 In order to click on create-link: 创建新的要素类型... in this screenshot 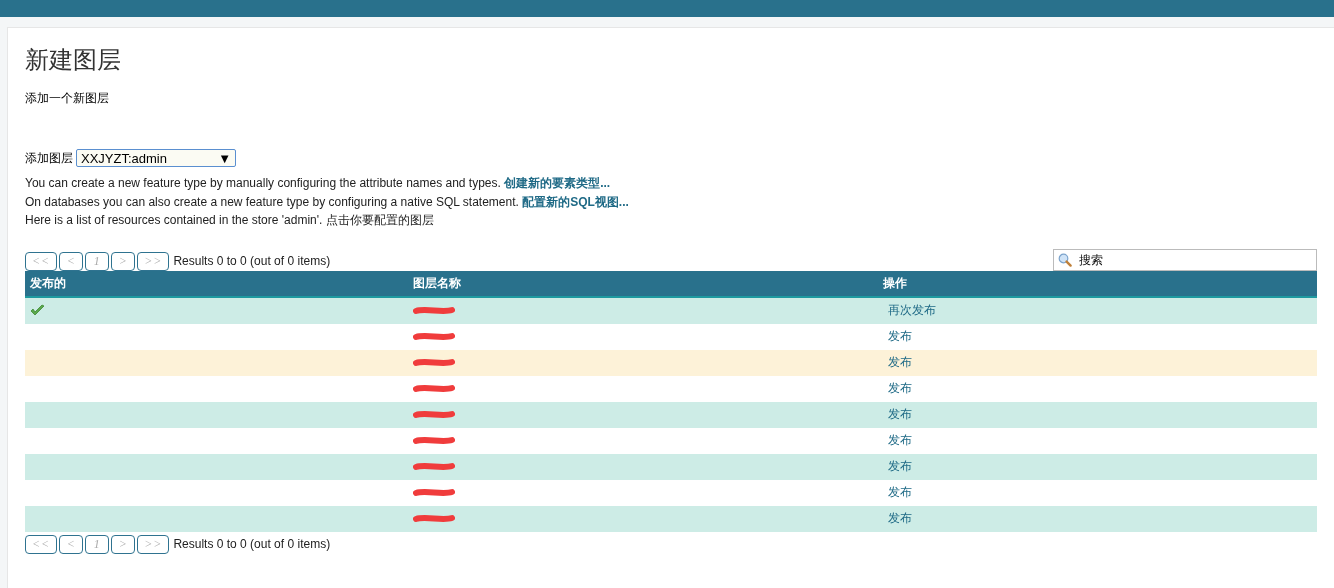, I will do `click(557, 183)`.